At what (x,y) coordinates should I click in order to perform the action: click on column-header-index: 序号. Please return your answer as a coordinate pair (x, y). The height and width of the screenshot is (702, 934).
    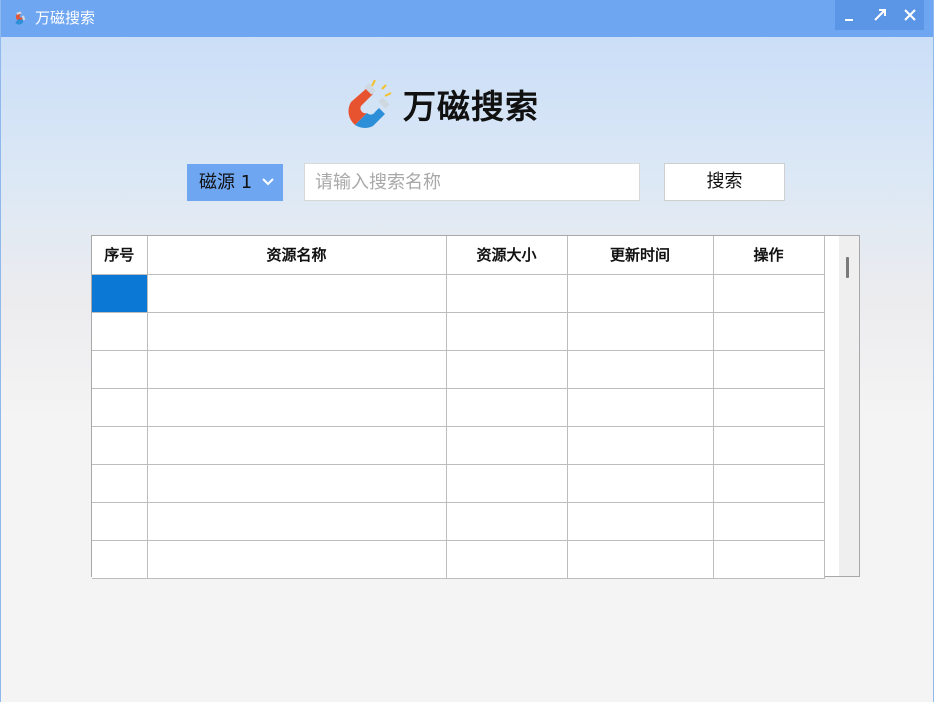
    Looking at the image, I should click on (120, 255).